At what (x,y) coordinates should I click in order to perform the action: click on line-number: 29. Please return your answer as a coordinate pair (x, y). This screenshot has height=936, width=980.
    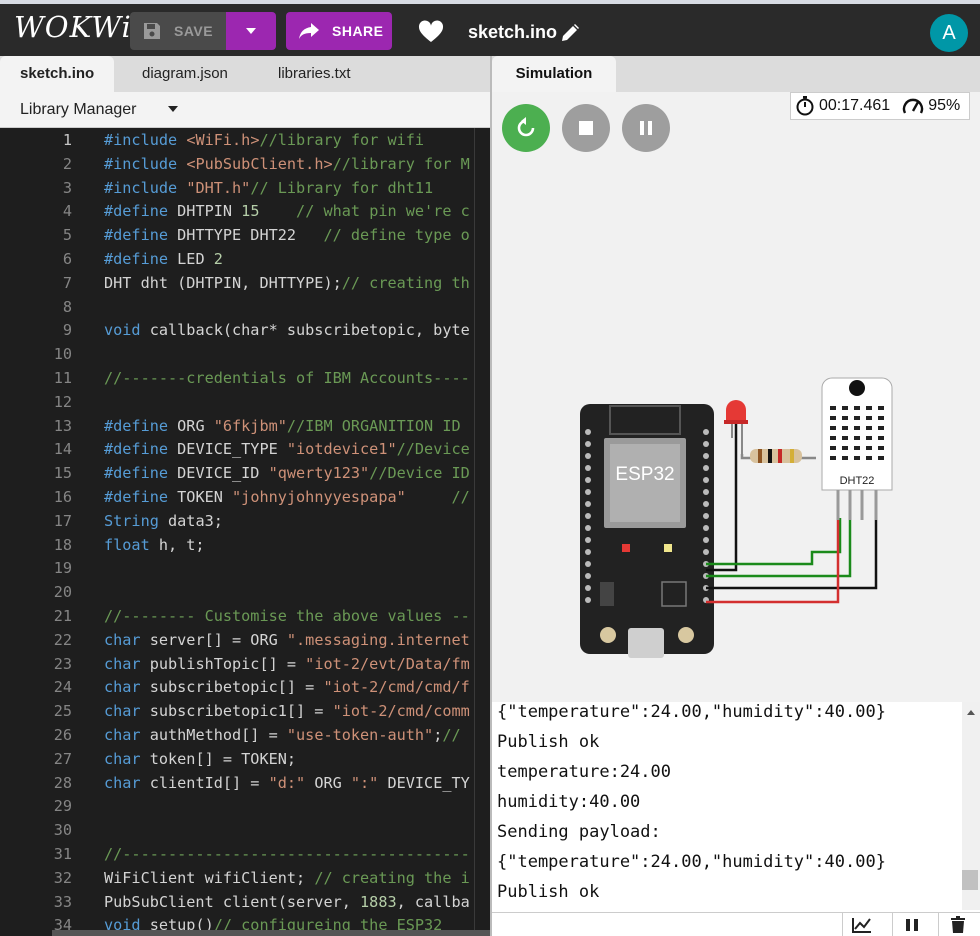
    Looking at the image, I should click on (62, 806).